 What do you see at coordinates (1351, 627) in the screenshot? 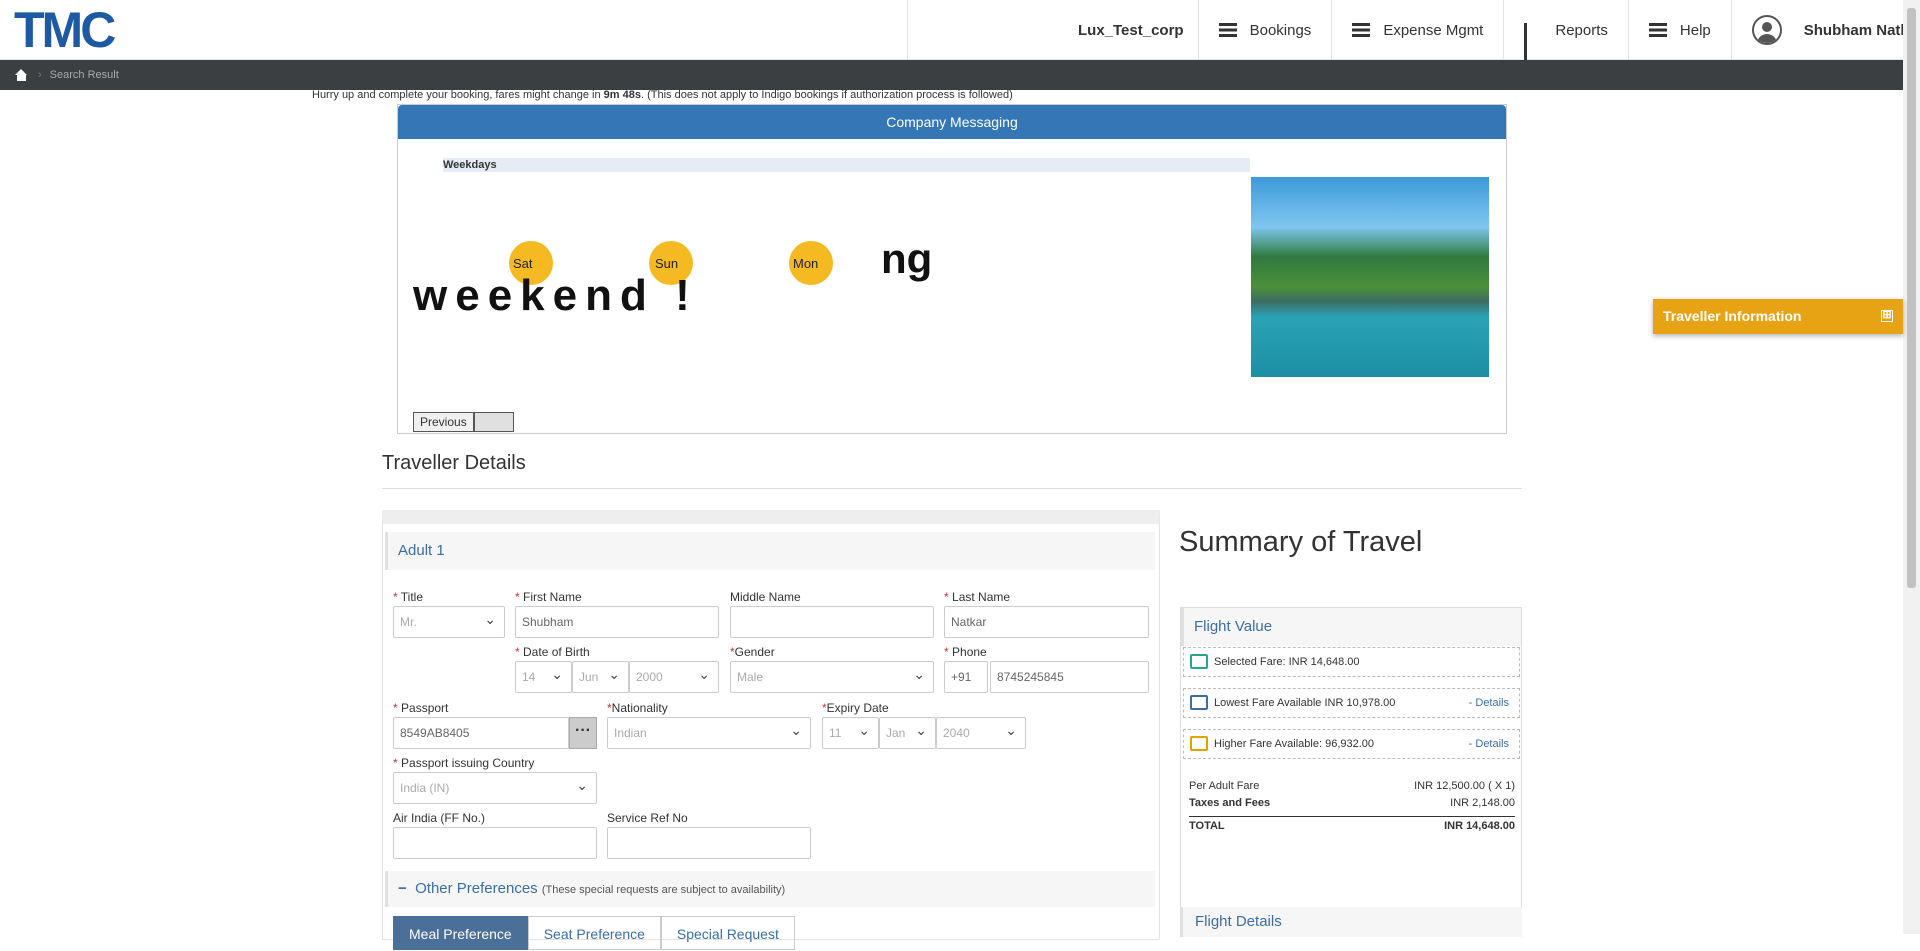
I see `flight-value-header: Flight Value` at bounding box center [1351, 627].